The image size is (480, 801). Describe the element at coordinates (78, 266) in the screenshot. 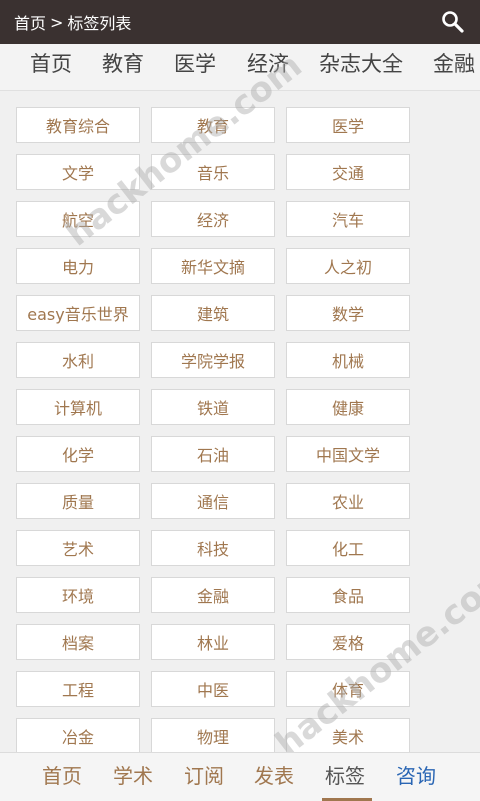

I see `tag-item: 电力` at that location.